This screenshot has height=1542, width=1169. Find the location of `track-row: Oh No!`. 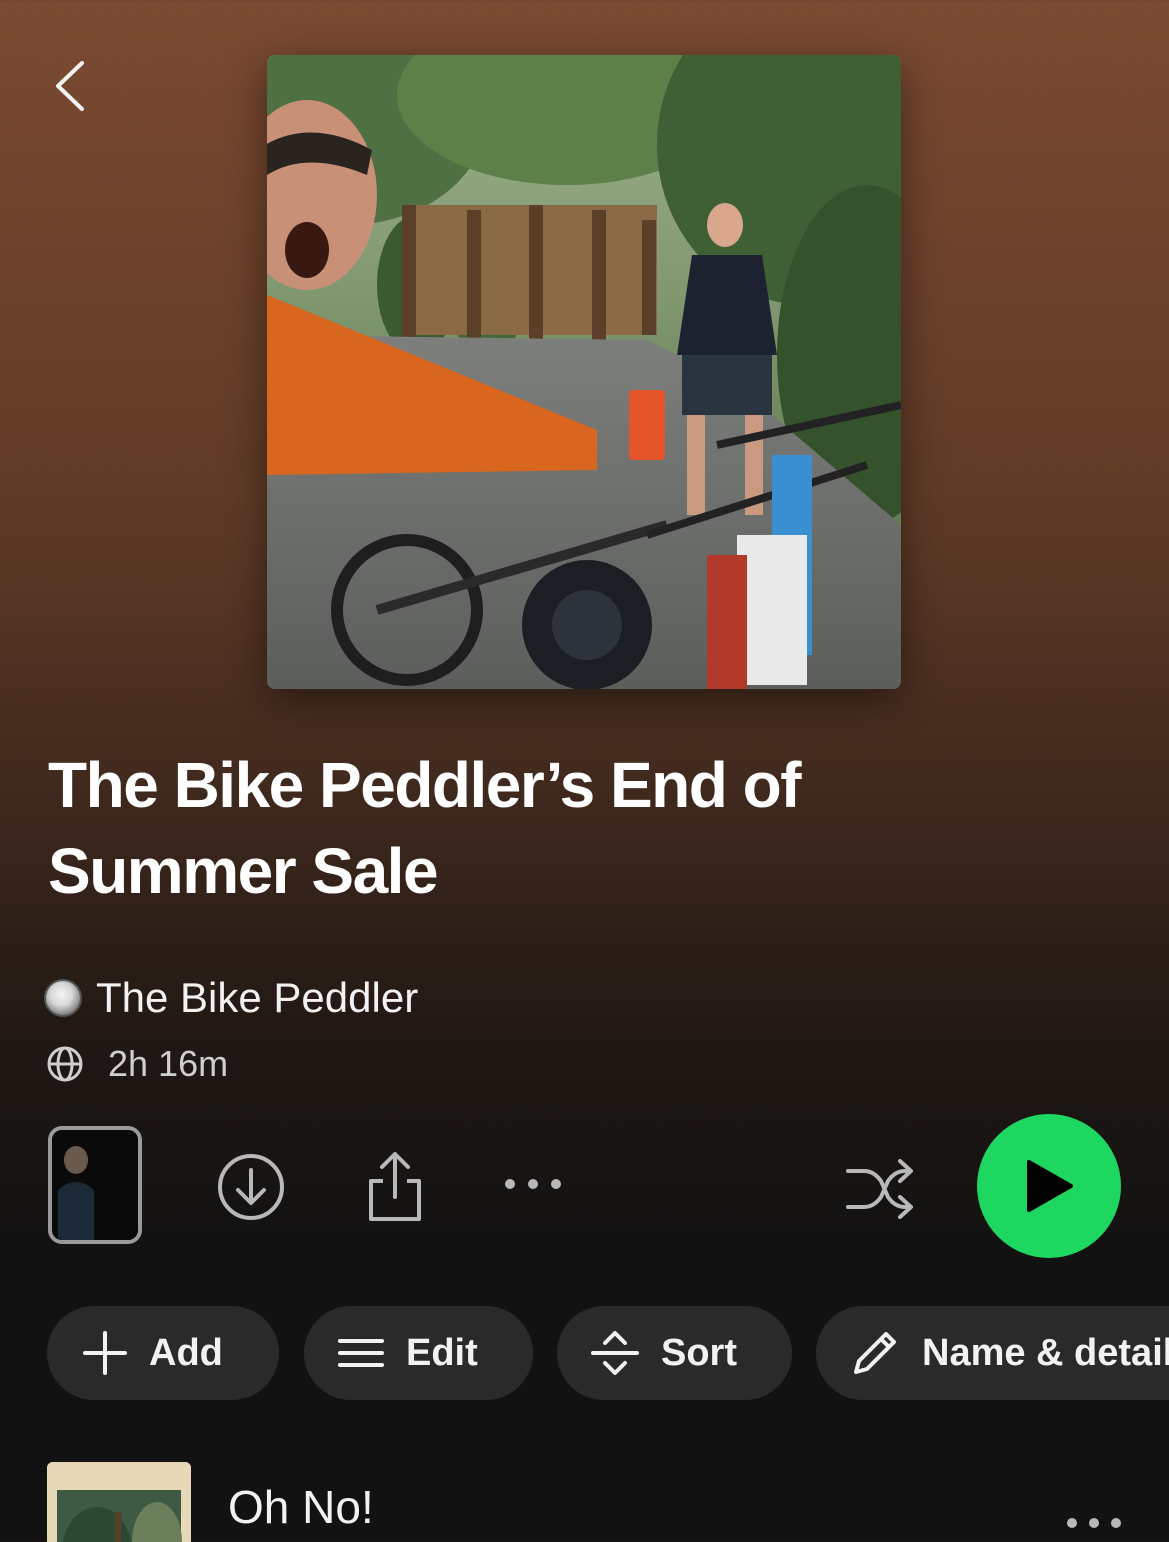

track-row: Oh No! is located at coordinates (584, 1501).